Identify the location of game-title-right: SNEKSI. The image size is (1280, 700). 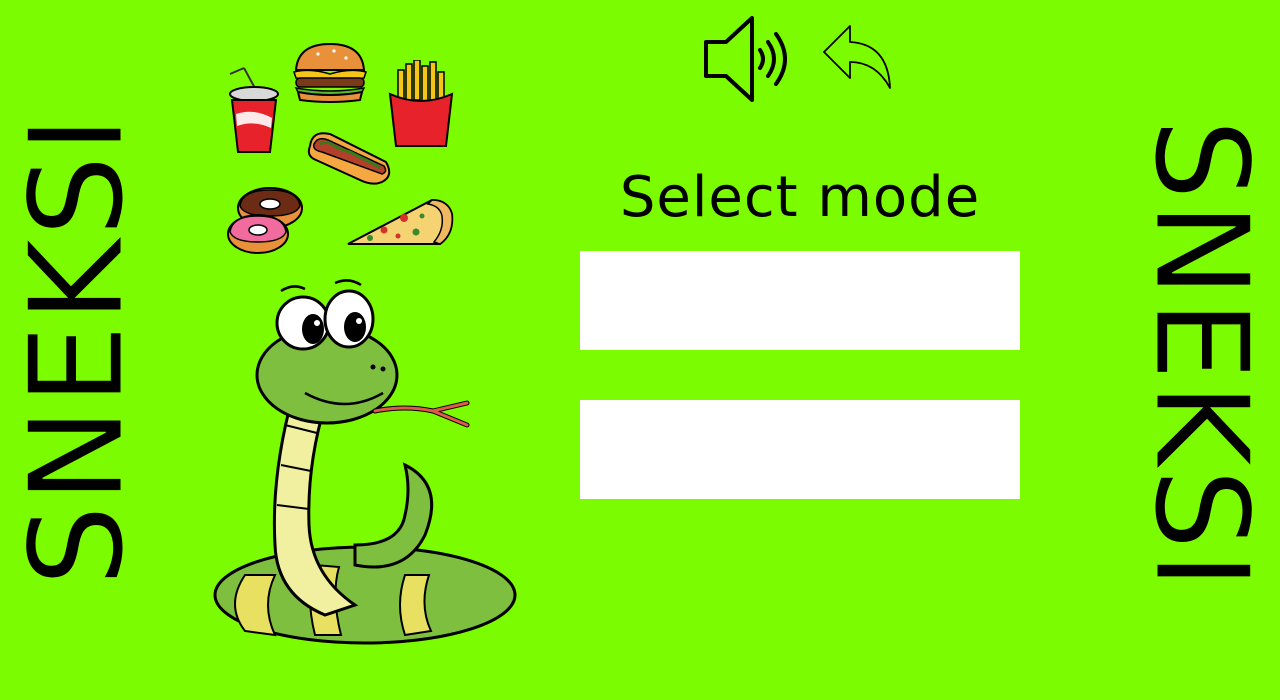
(1201, 355).